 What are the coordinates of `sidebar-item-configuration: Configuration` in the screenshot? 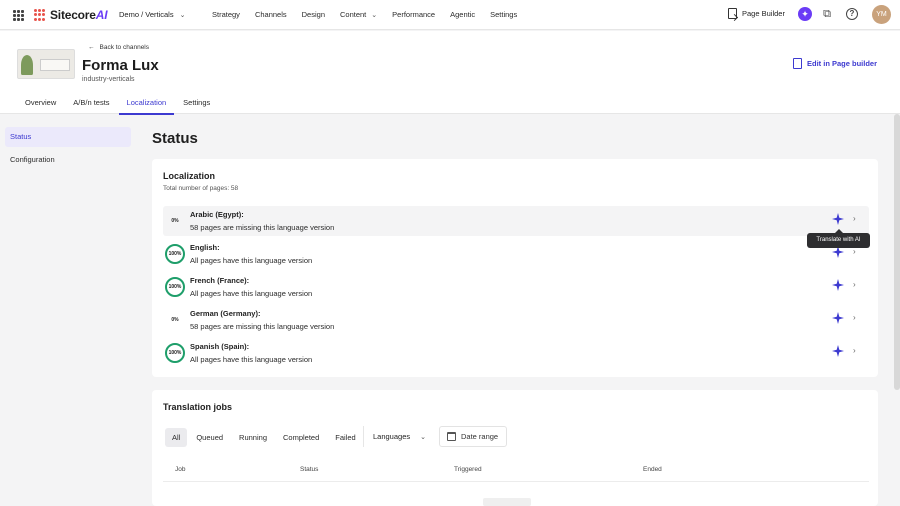 It's located at (68, 160).